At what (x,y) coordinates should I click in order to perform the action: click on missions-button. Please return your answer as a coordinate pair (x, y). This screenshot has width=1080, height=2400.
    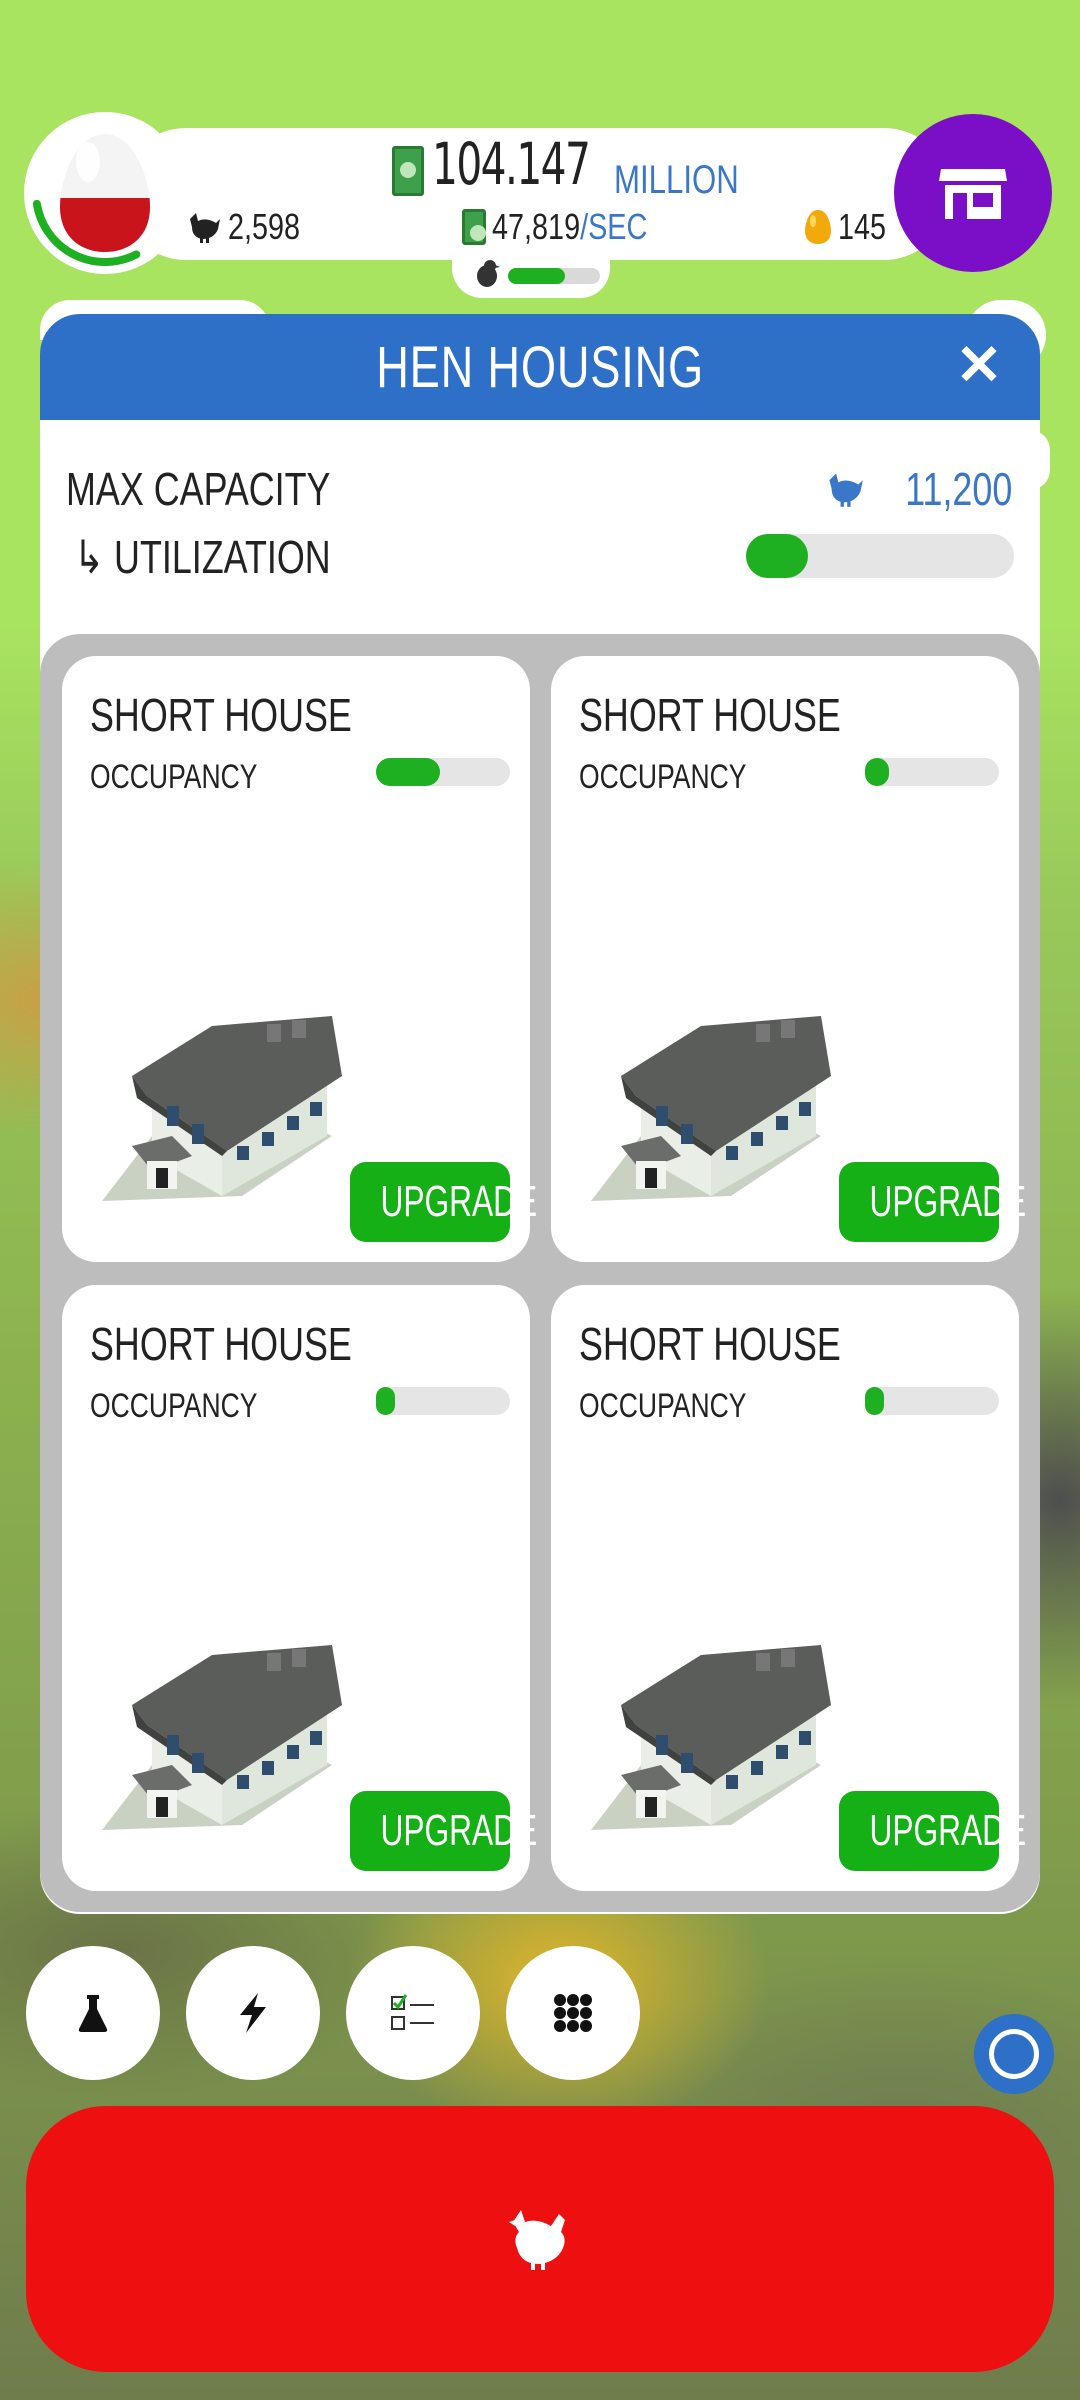
    Looking at the image, I should click on (413, 2013).